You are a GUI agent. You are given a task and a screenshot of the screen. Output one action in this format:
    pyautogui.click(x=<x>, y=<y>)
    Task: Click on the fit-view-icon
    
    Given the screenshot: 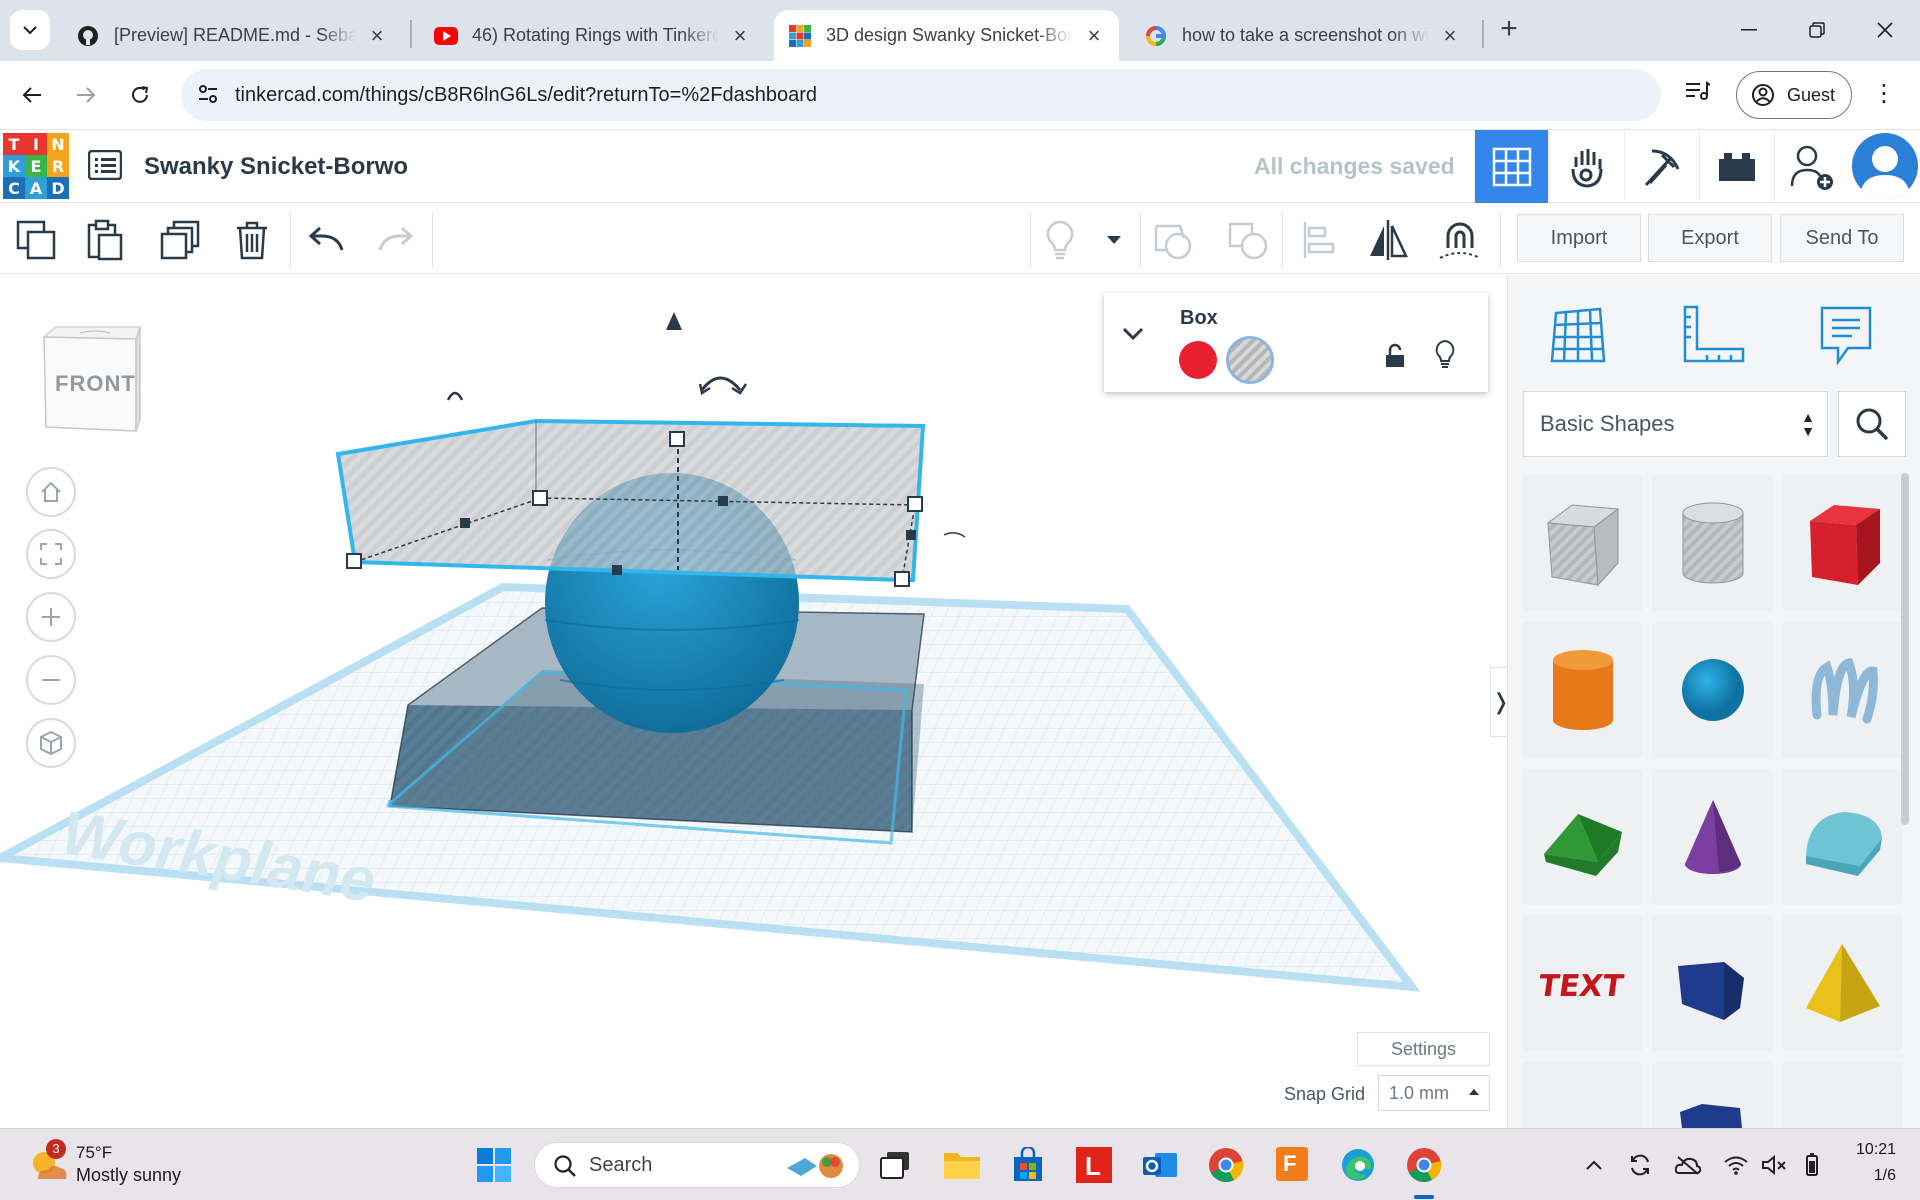 What is the action you would take?
    pyautogui.click(x=51, y=554)
    